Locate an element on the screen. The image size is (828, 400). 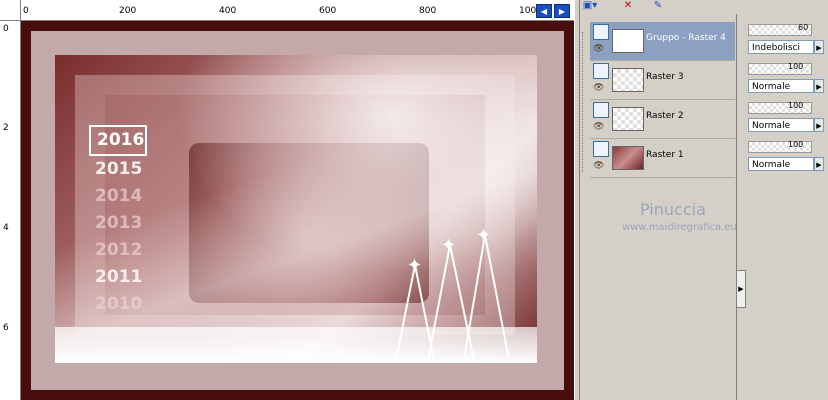
year-label: 2015 is located at coordinates (119, 169).